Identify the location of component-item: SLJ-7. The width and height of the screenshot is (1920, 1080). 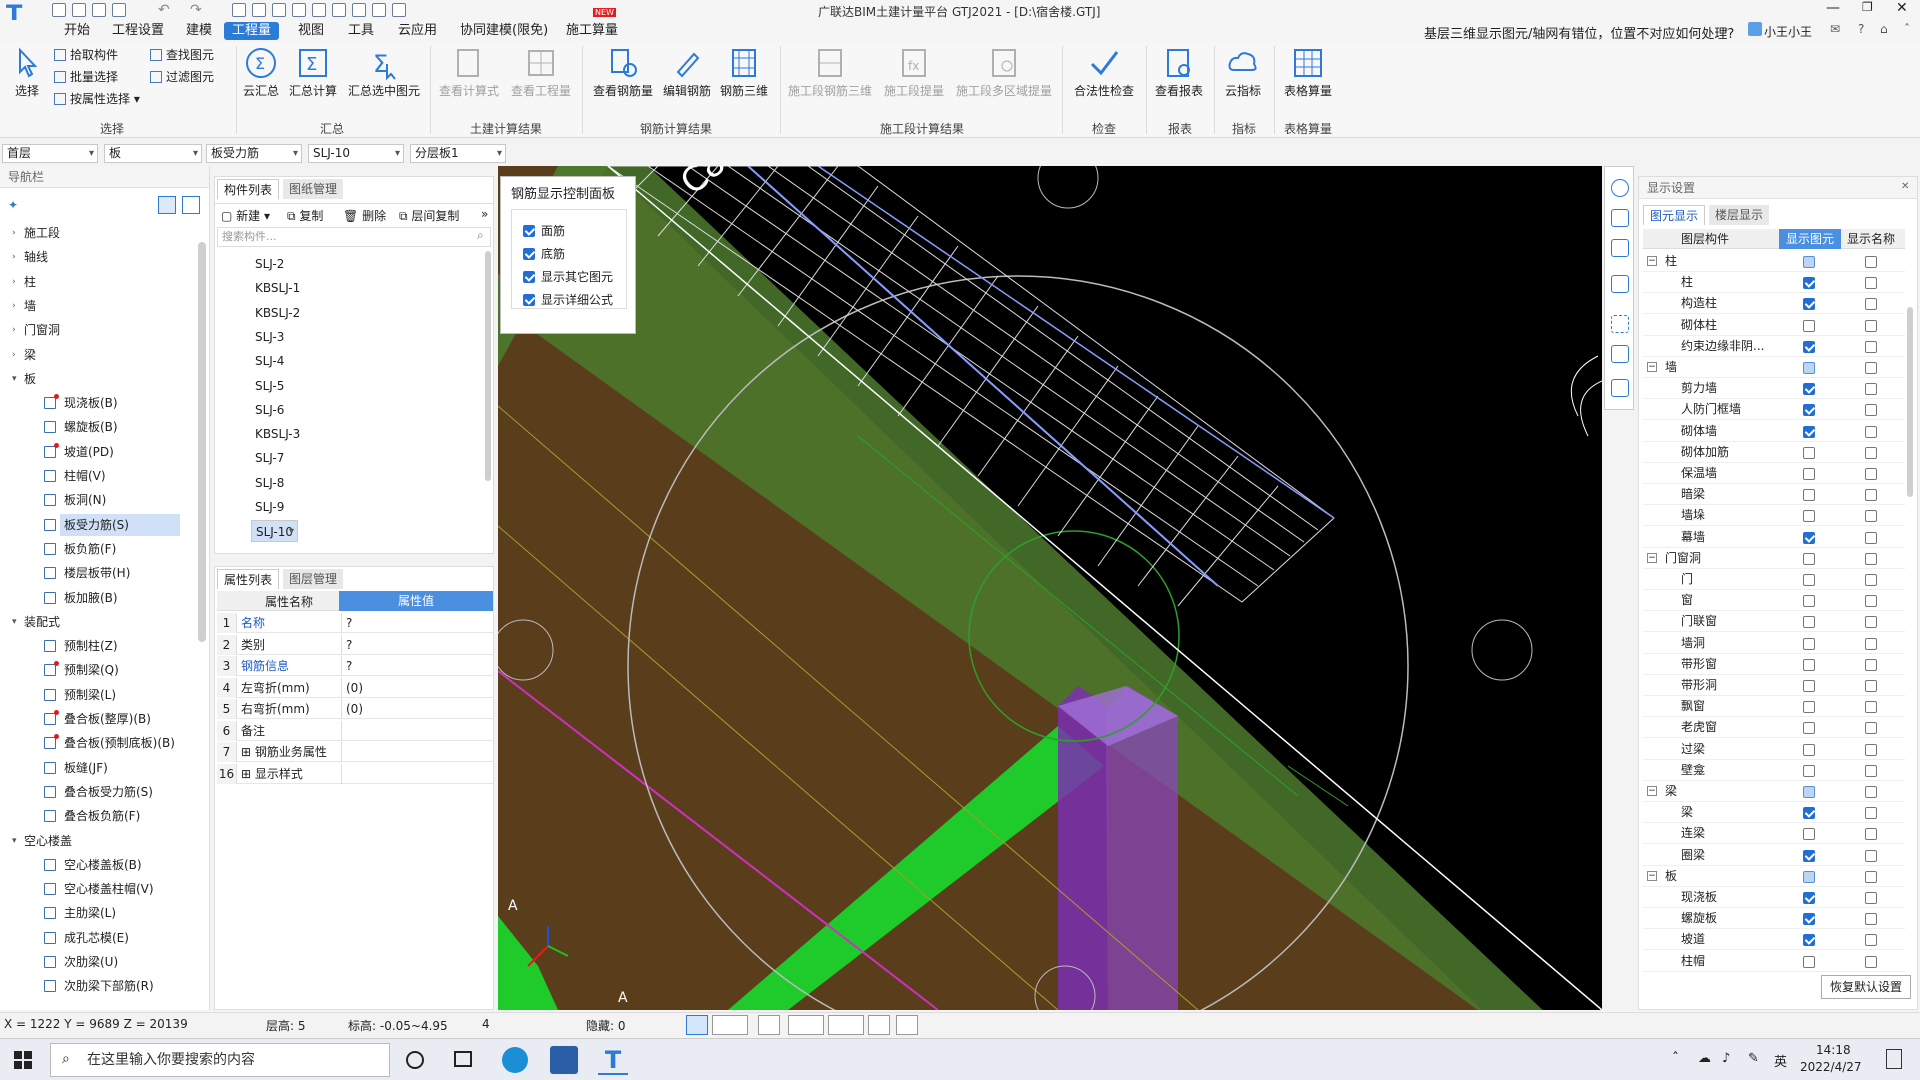
(269, 458).